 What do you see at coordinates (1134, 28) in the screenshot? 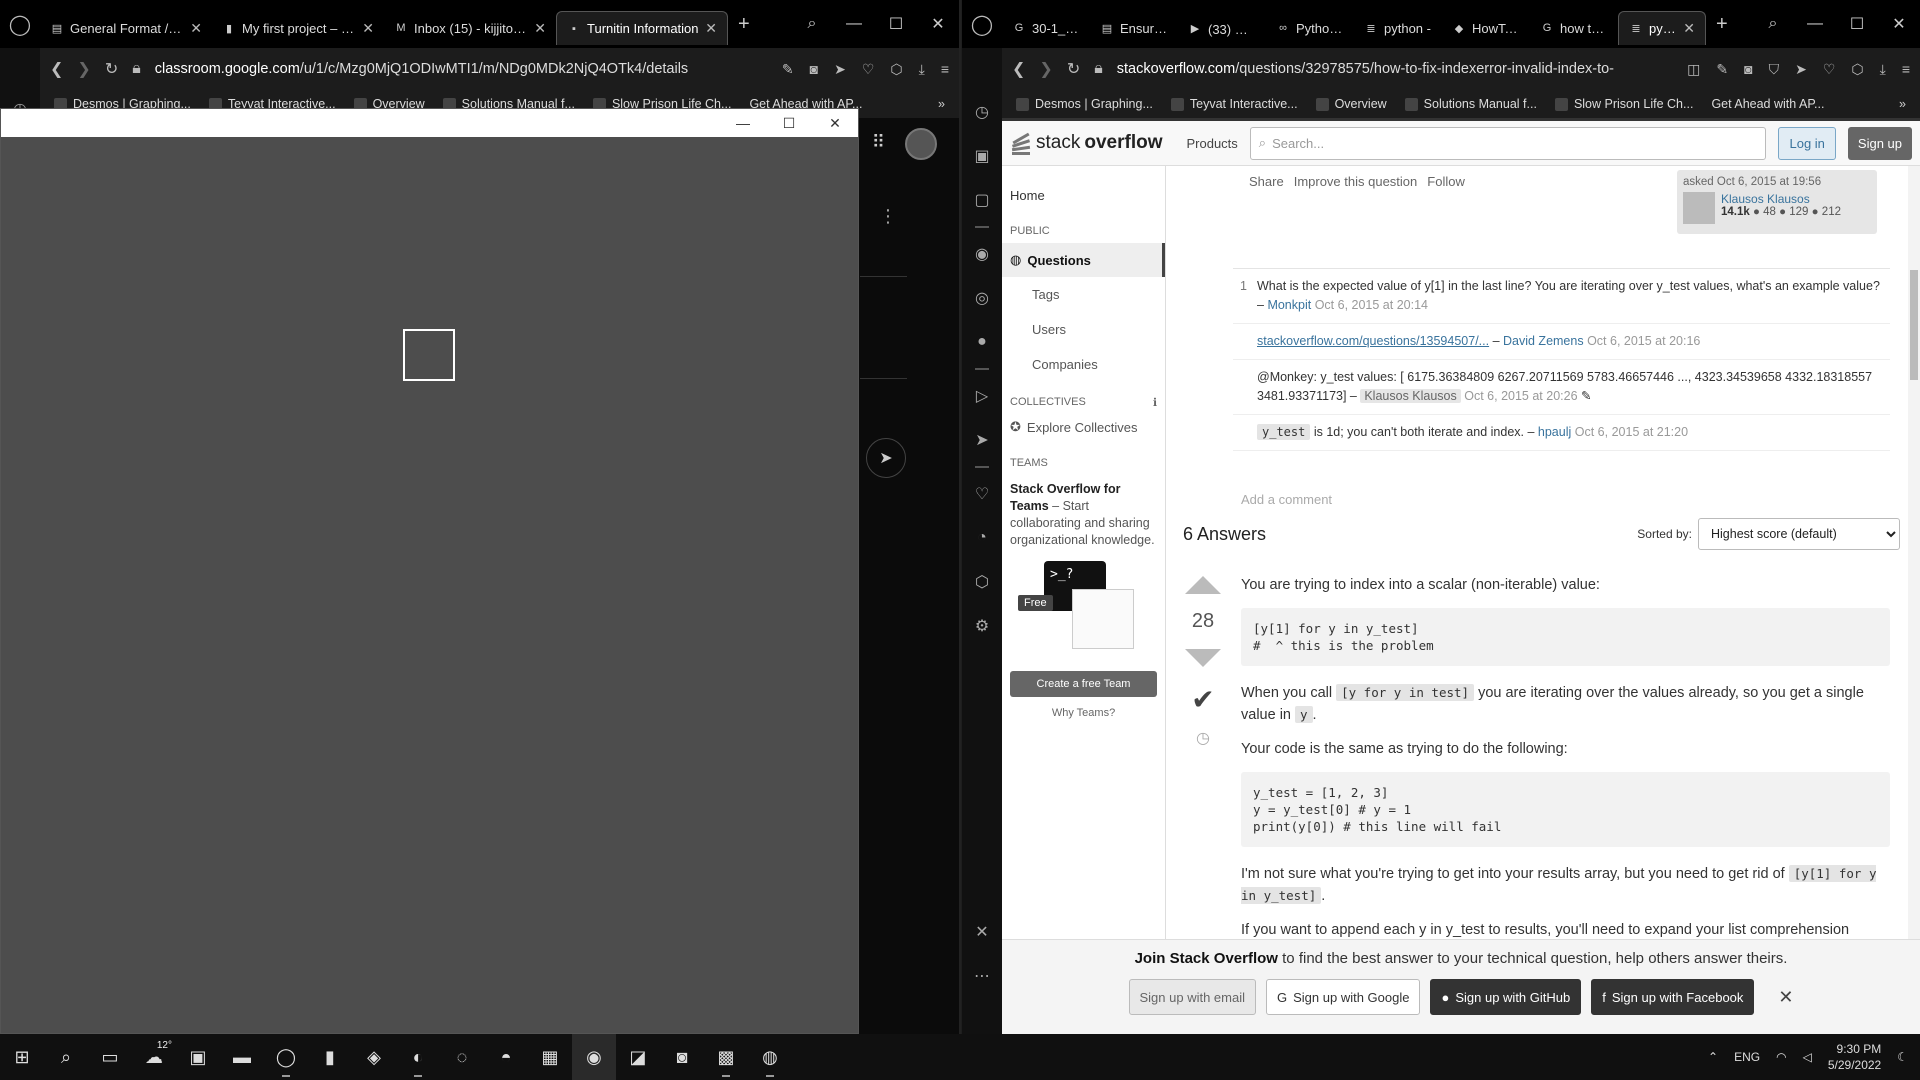
I see `right-tab-2: ▤ Ensuring` at bounding box center [1134, 28].